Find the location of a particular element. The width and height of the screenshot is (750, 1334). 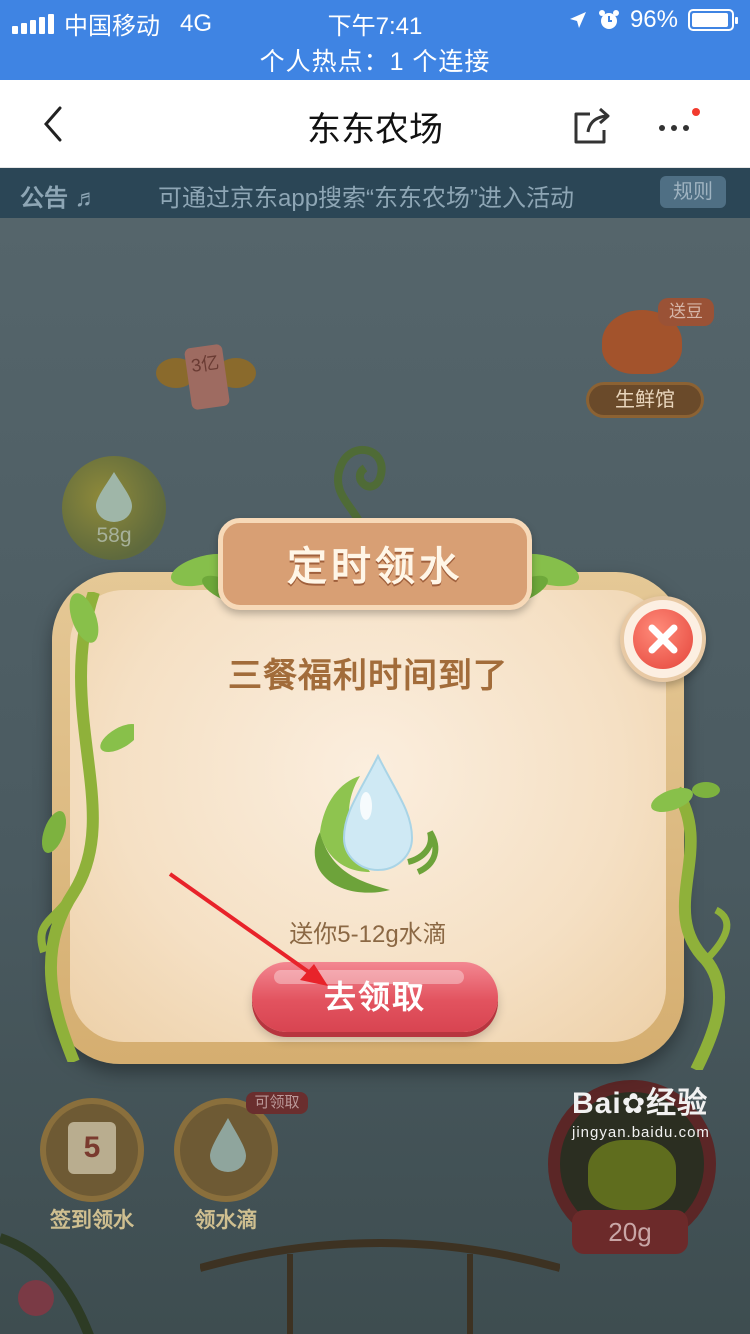

battery-icon is located at coordinates (713, 20).